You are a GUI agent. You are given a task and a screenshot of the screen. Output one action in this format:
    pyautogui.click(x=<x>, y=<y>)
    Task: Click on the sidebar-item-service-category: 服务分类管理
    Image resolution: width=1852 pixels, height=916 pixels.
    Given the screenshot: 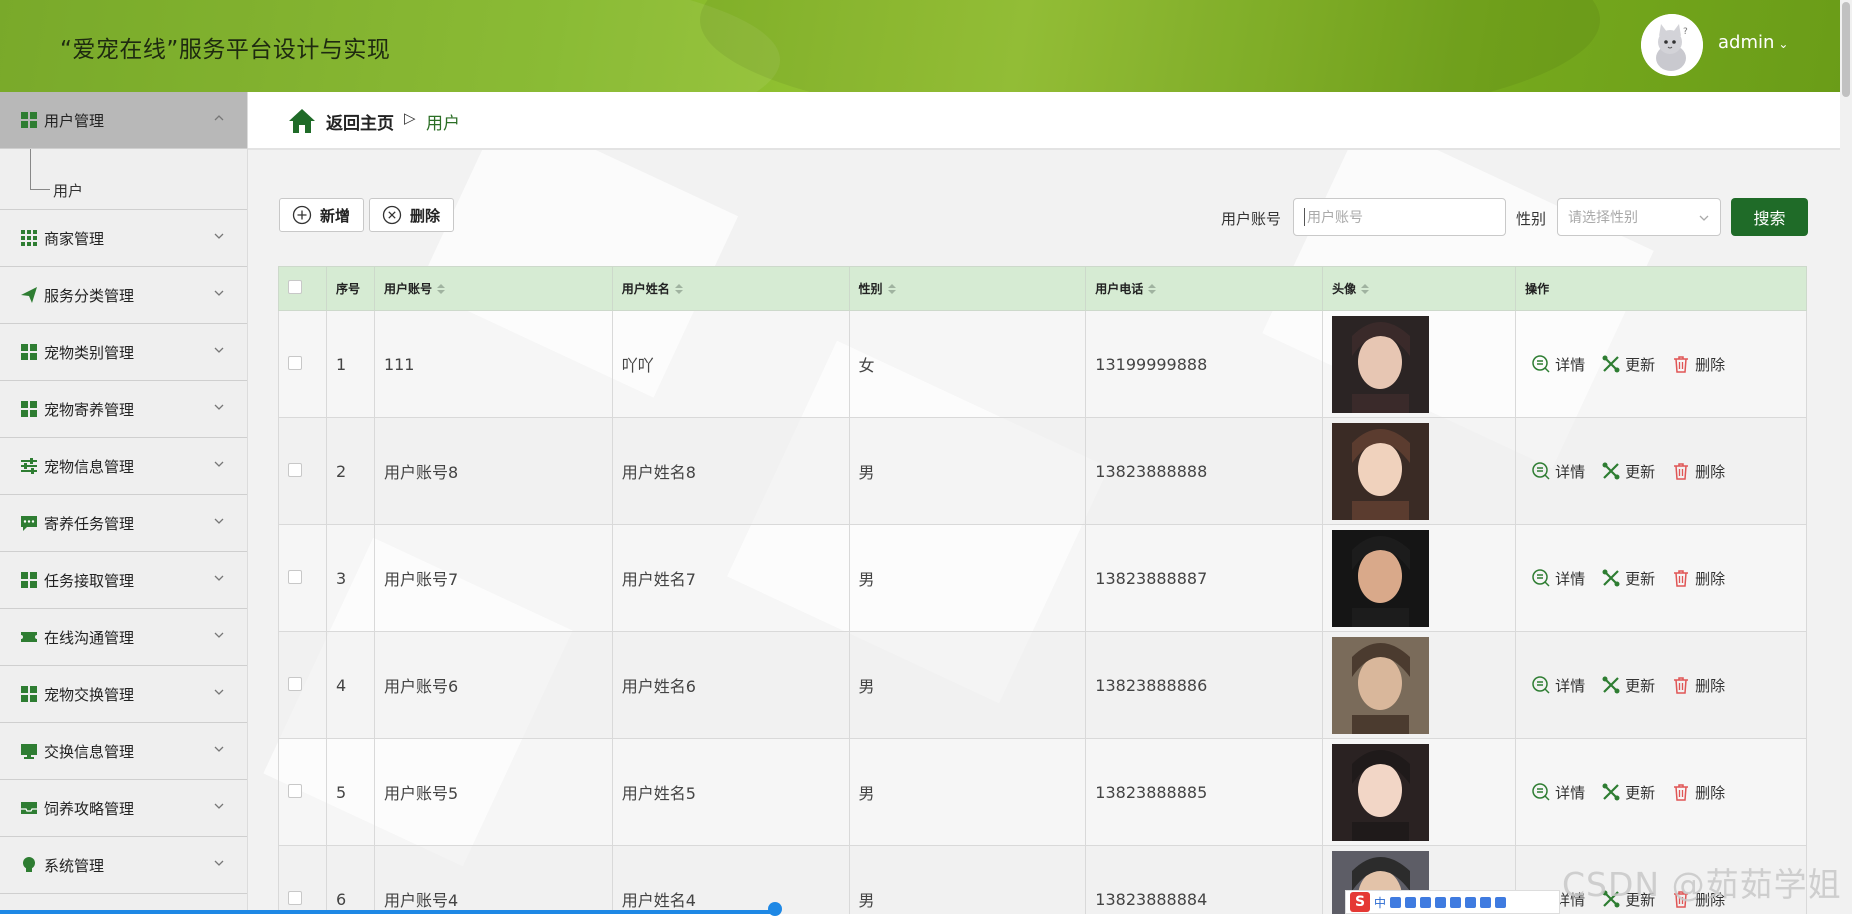 What is the action you would take?
    pyautogui.click(x=123, y=295)
    